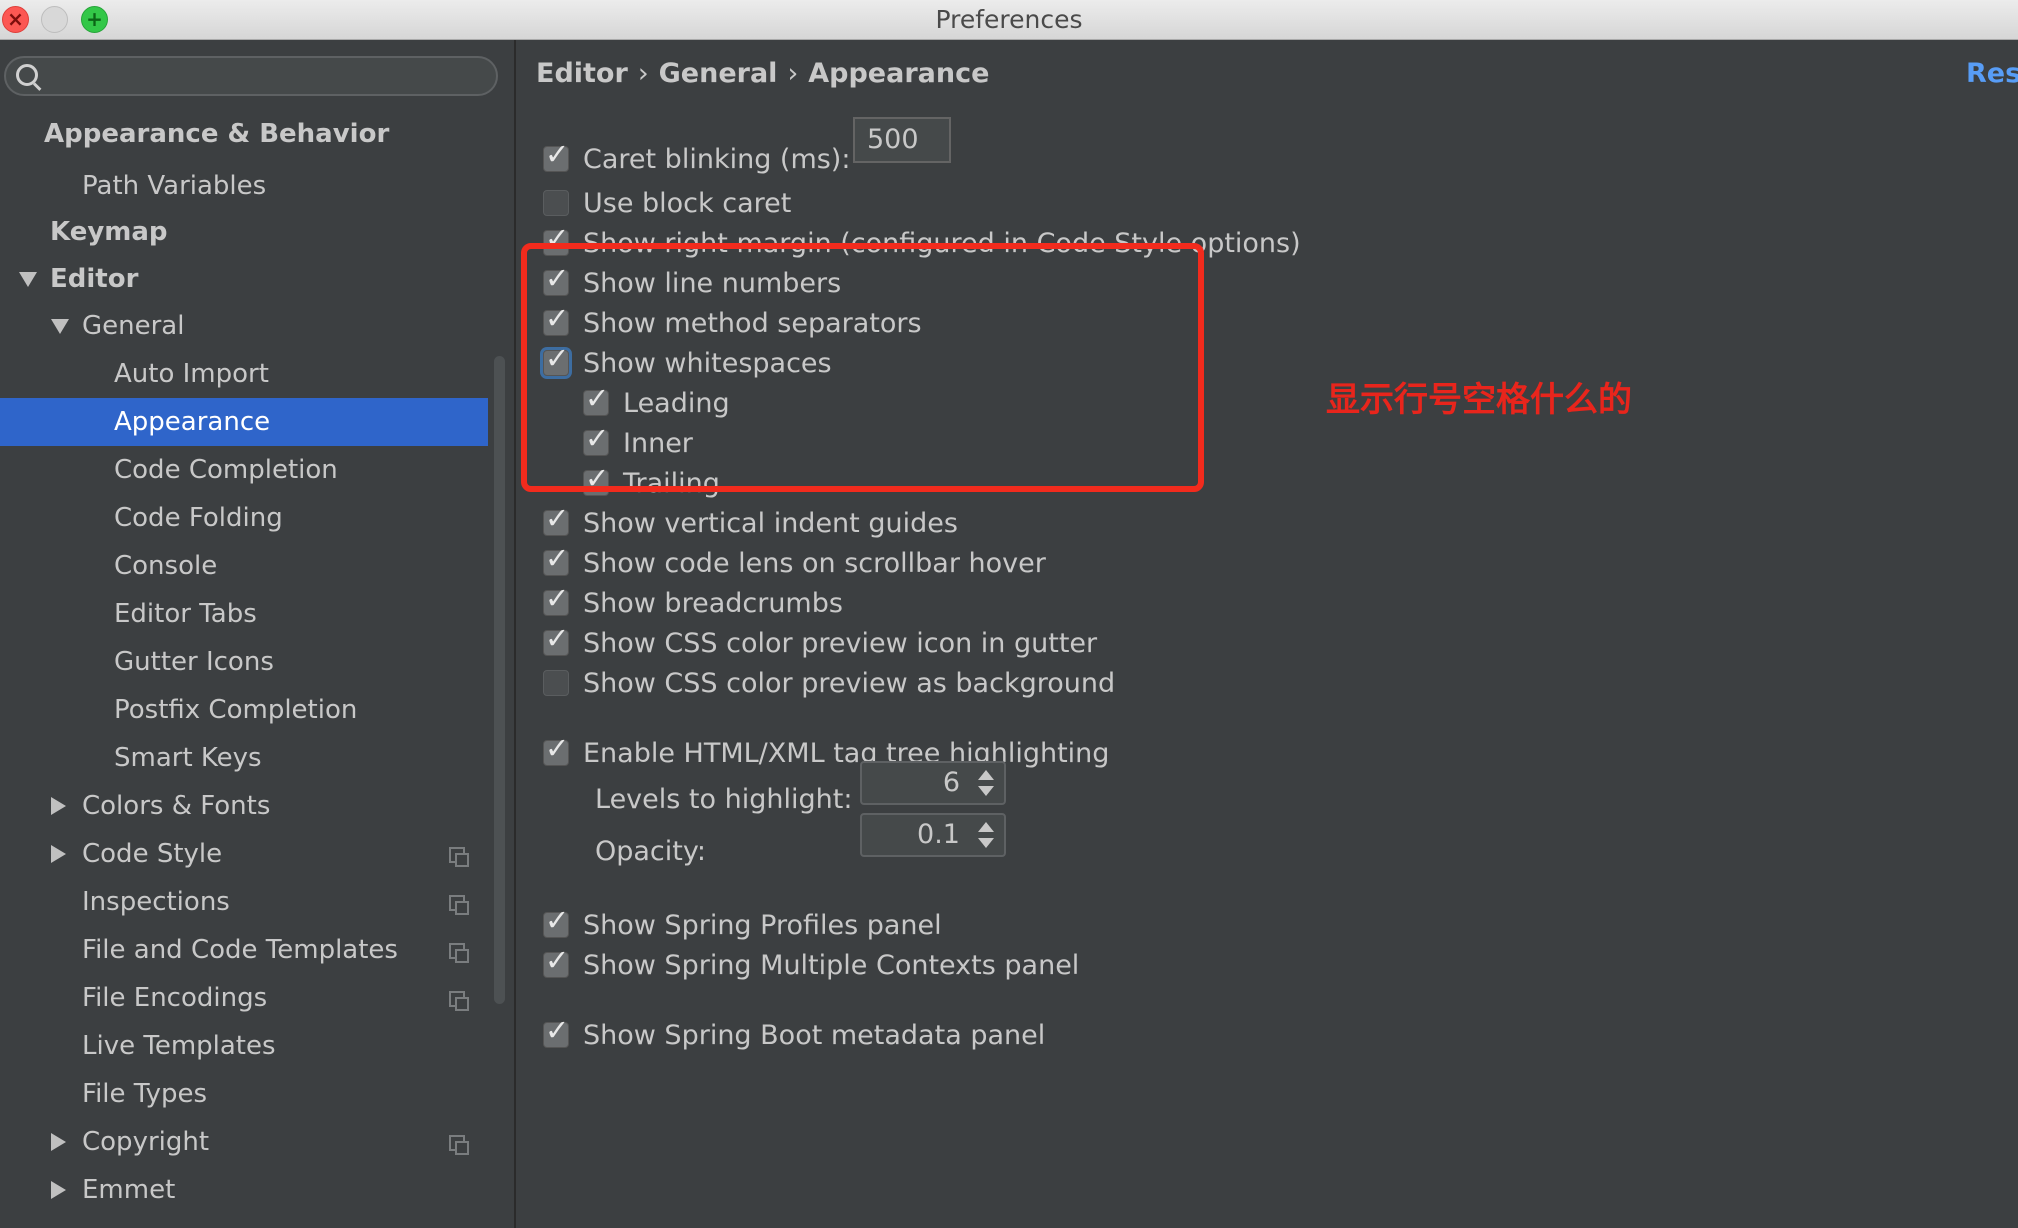 The image size is (2018, 1228). Describe the element at coordinates (556, 278) in the screenshot. I see `line-numbers-checkbox: ✓` at that location.